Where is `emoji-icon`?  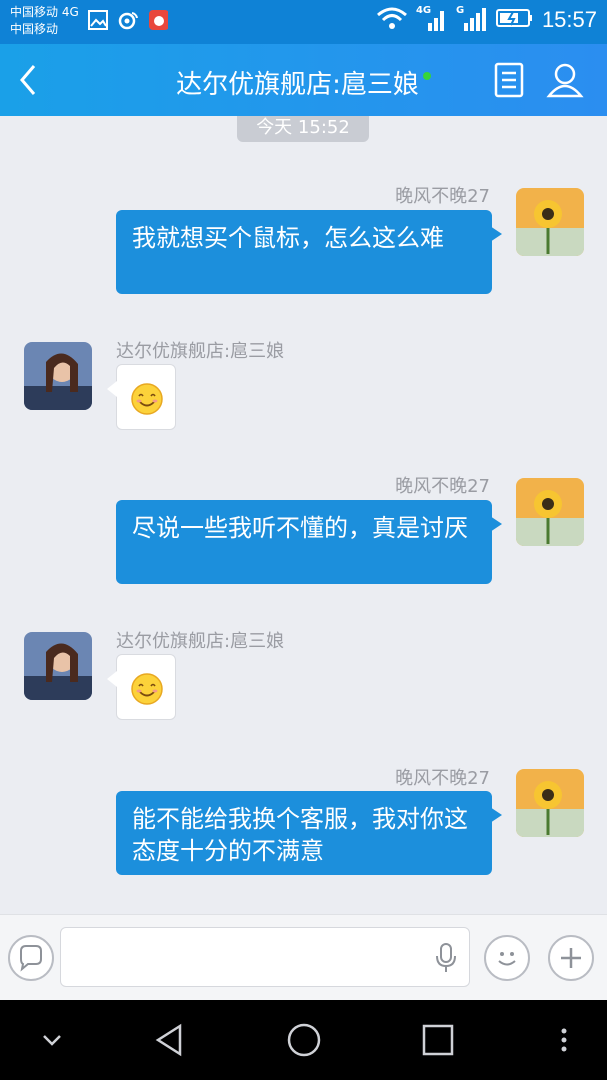
emoji-icon is located at coordinates (507, 959).